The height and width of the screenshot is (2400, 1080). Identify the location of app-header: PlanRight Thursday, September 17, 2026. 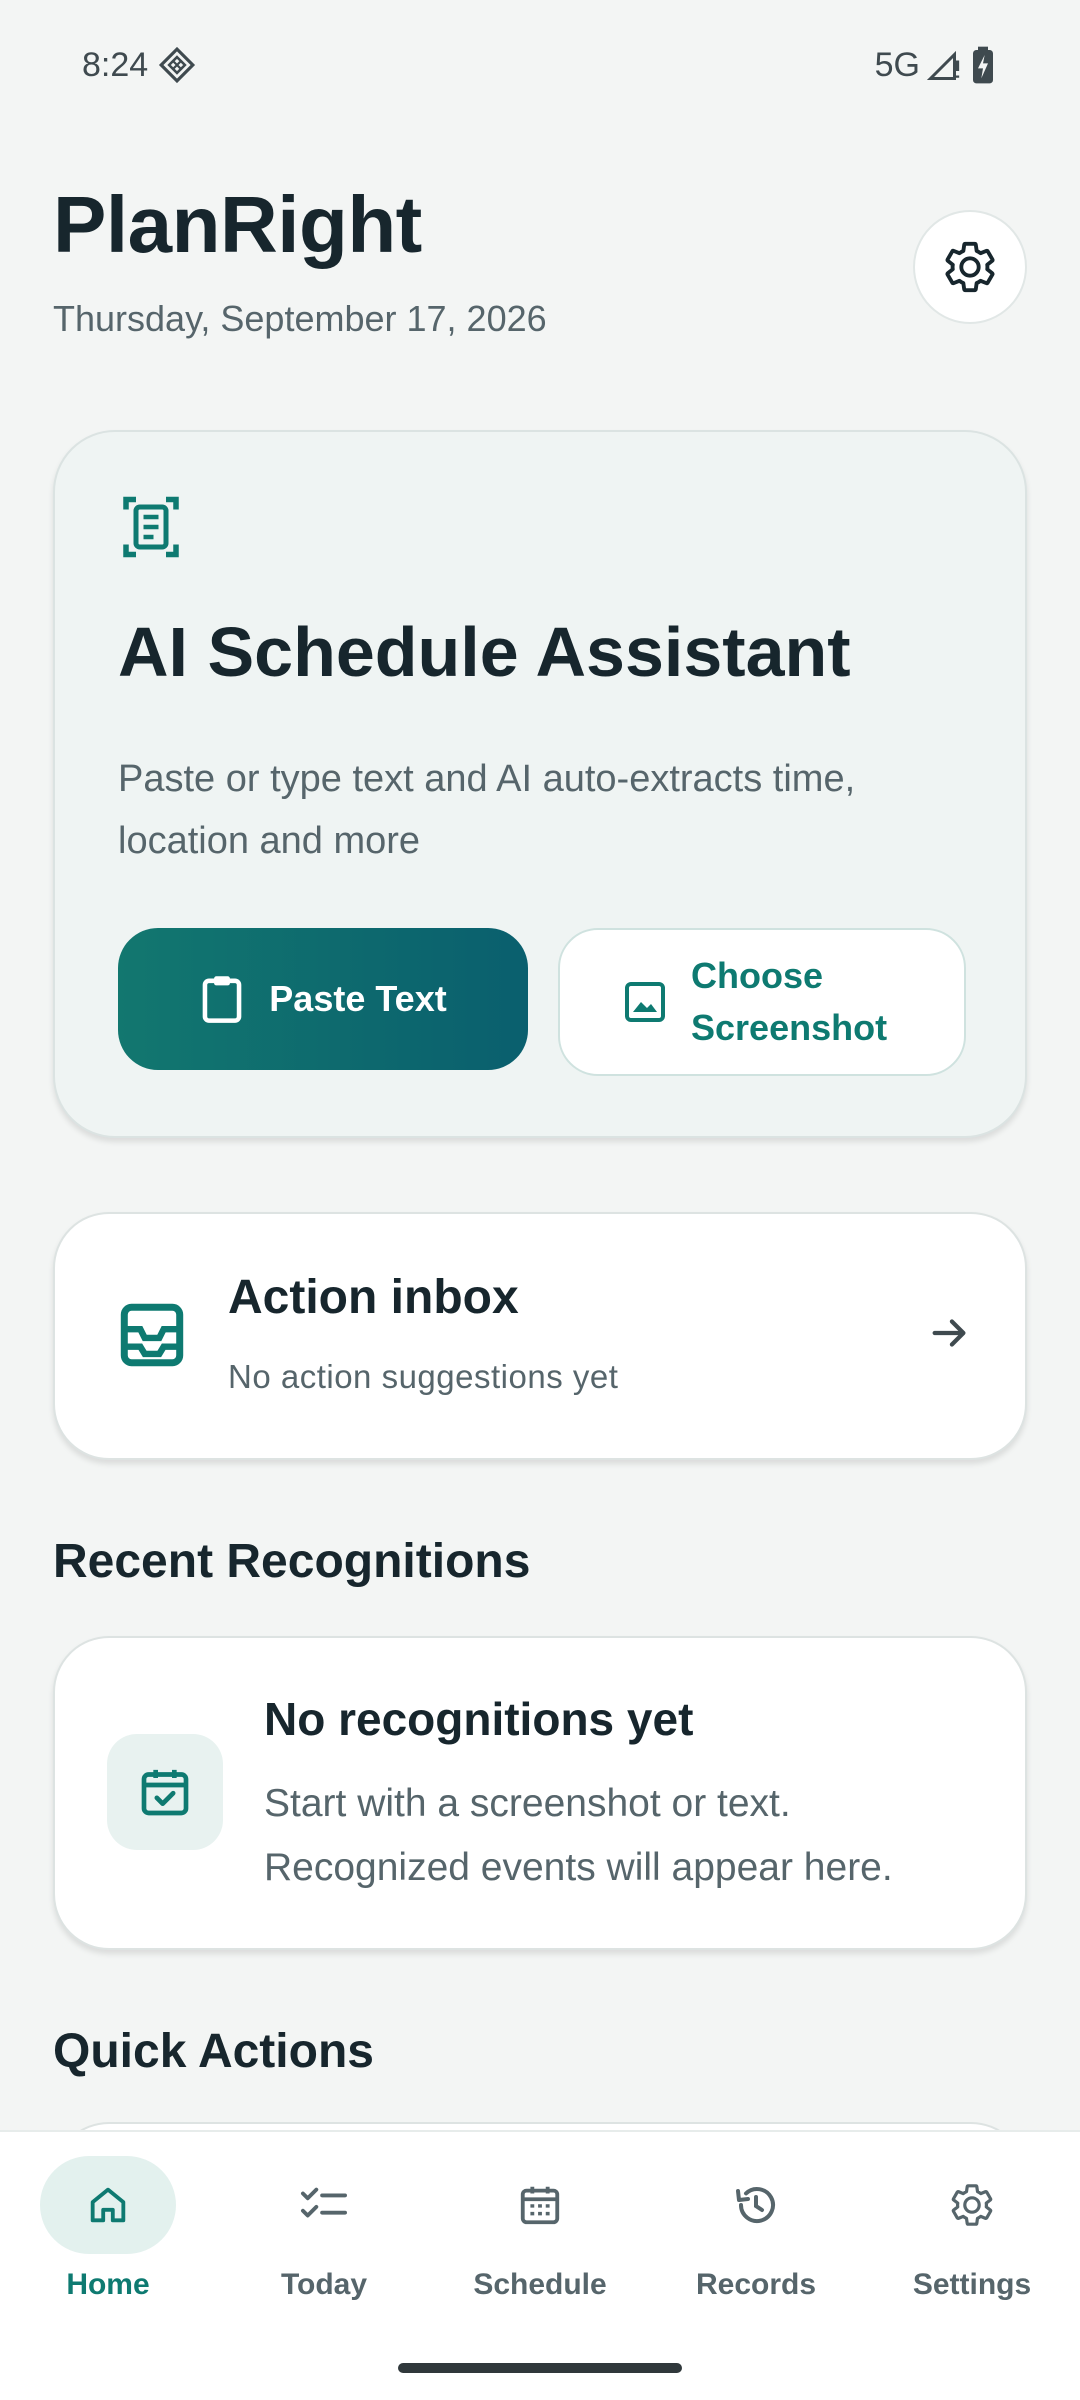
(540, 265).